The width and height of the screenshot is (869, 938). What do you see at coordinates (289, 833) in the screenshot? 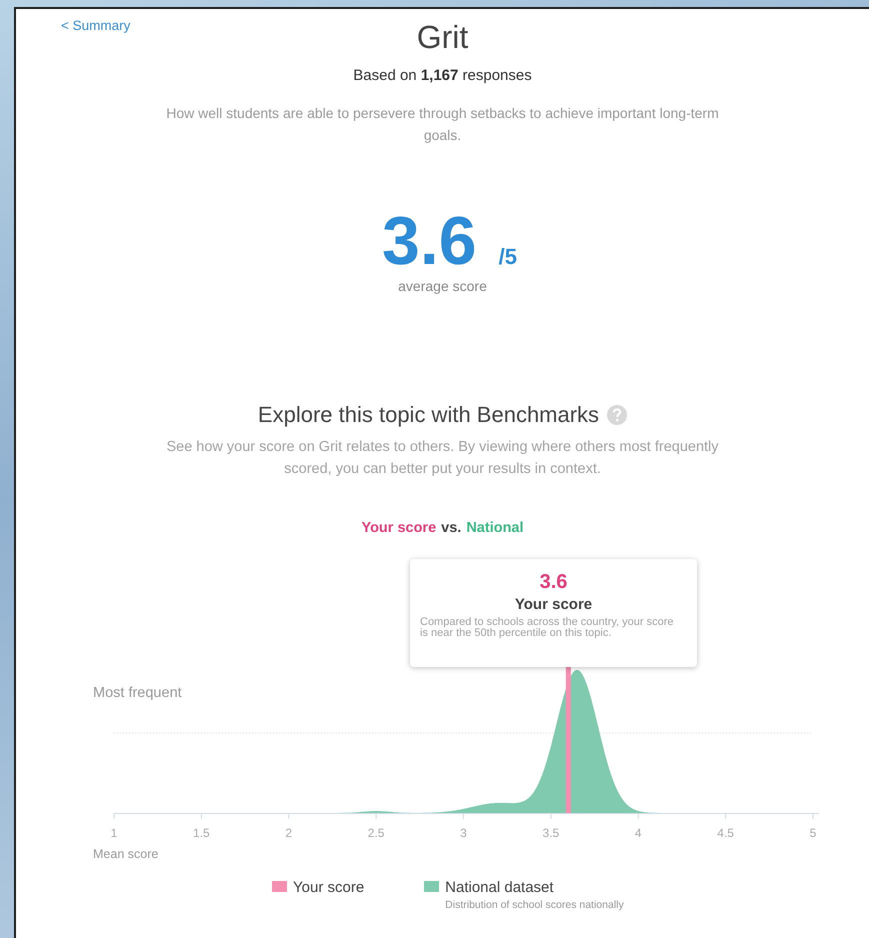
I see `x-tick-label: 2` at bounding box center [289, 833].